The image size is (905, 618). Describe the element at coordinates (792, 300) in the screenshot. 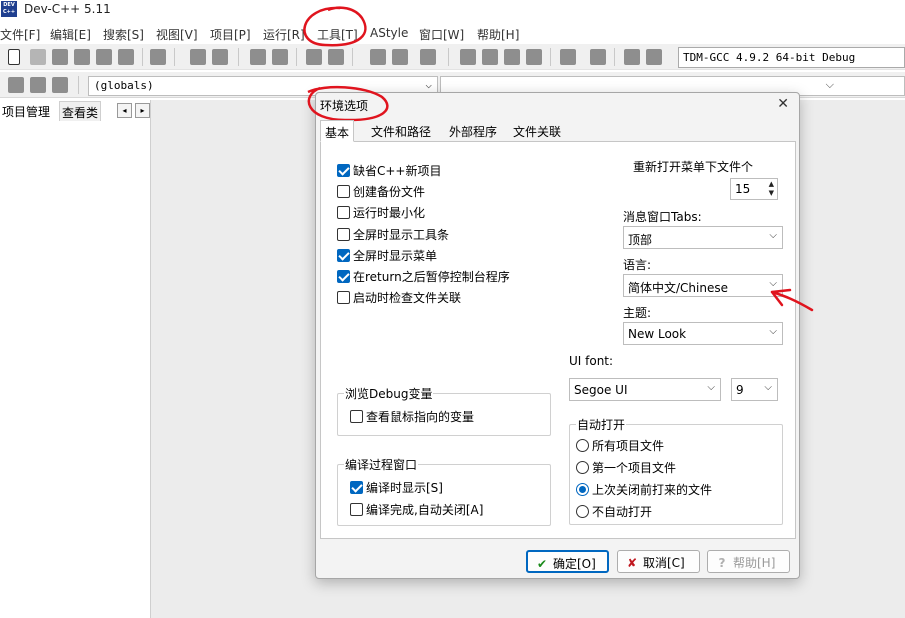

I see `annotation-arrow-language` at that location.